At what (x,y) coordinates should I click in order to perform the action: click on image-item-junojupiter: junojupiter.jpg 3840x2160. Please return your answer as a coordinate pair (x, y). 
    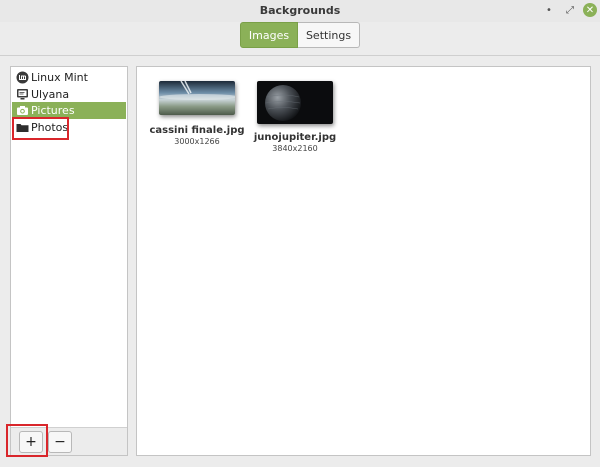
    Looking at the image, I should click on (295, 117).